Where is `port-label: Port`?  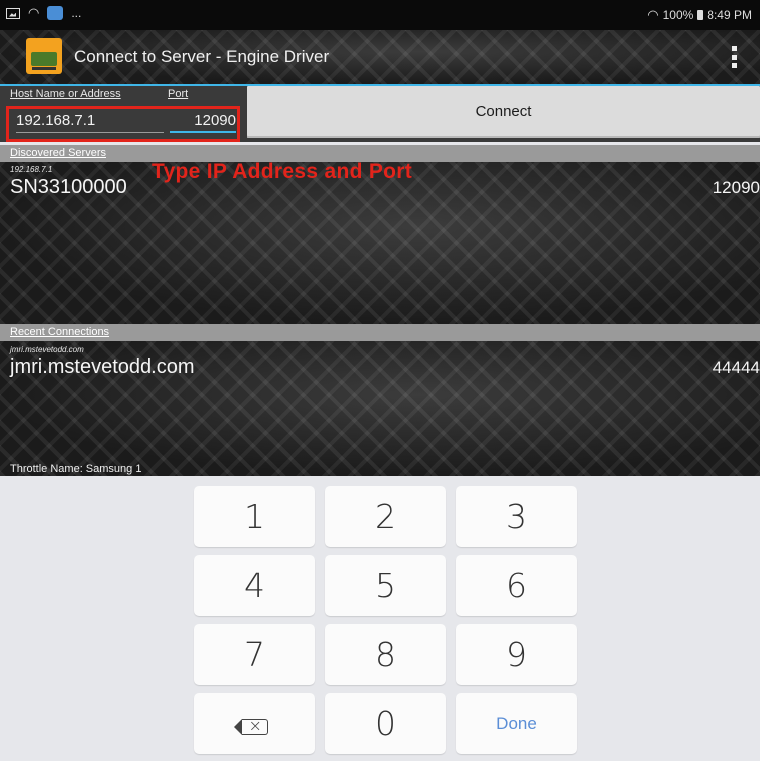
port-label: Port is located at coordinates (178, 94).